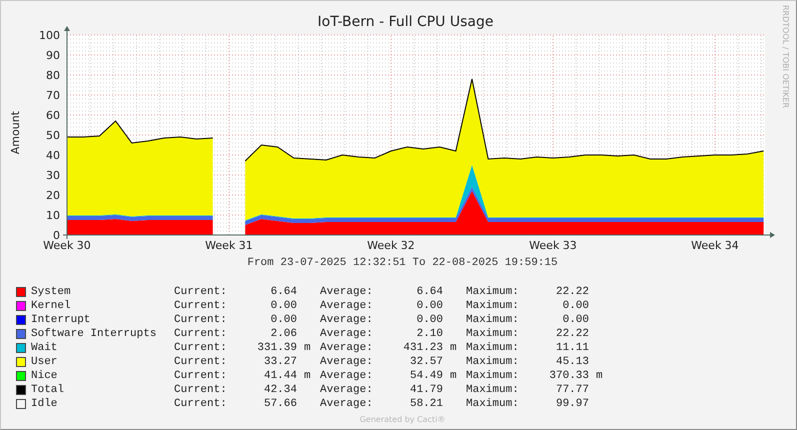 This screenshot has height=430, width=797. Describe the element at coordinates (715, 245) in the screenshot. I see `x-tick-label: Week 34` at that location.